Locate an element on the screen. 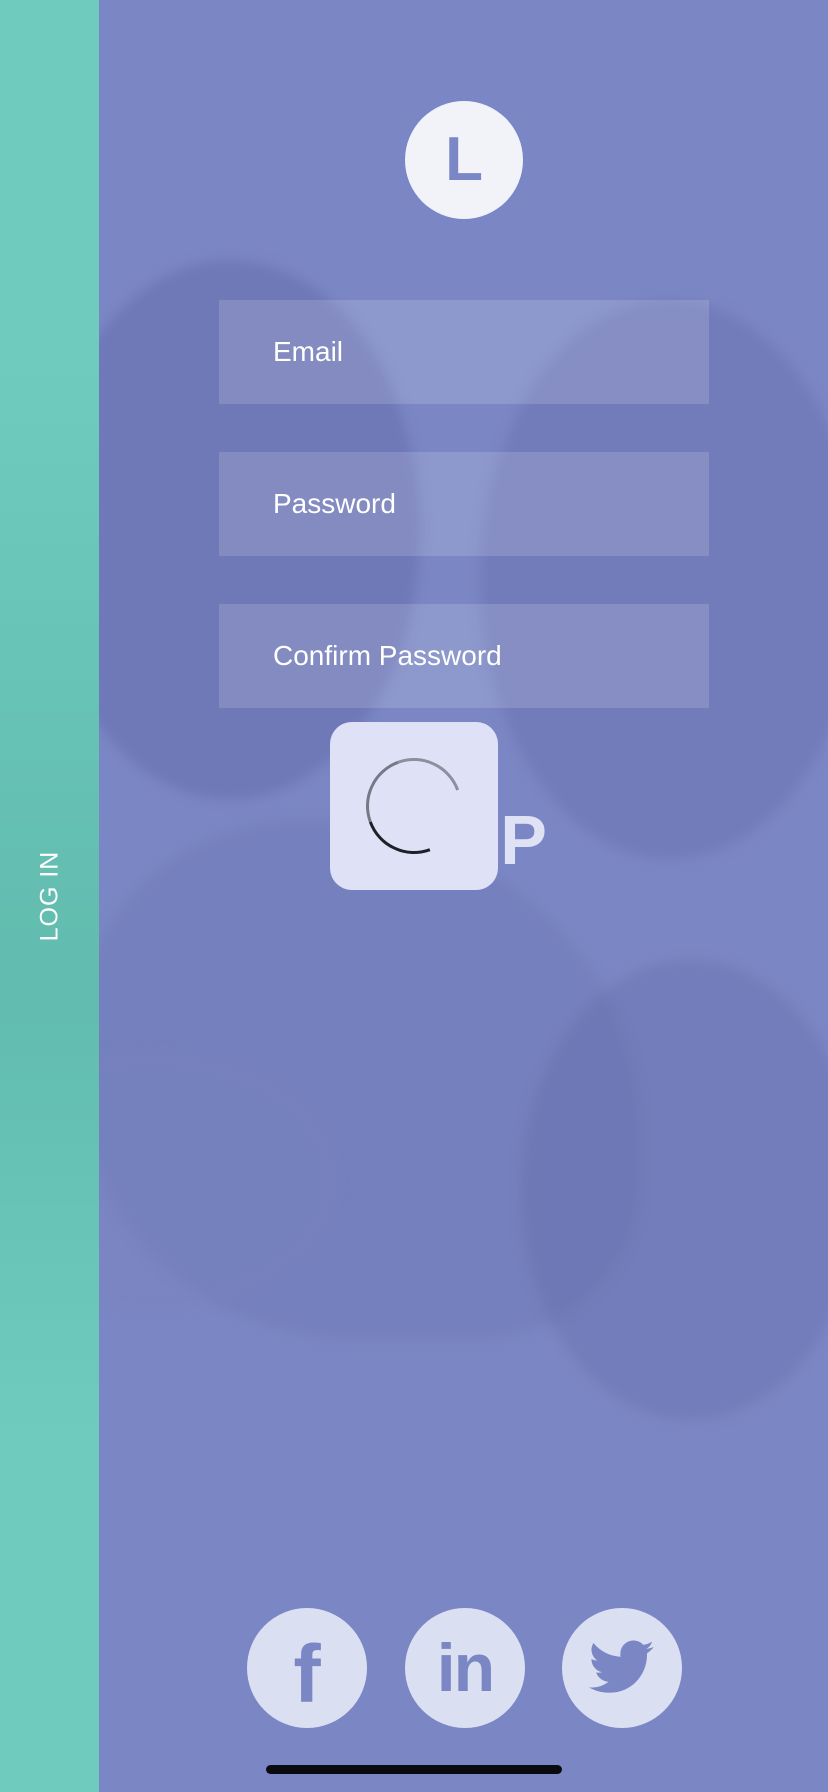 This screenshot has width=828, height=1792. confirm-password-input is located at coordinates (490, 656).